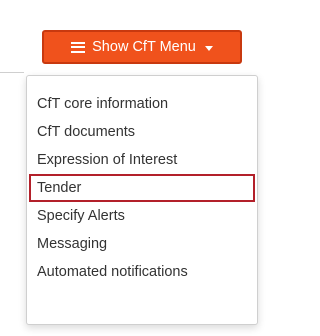 This screenshot has height=336, width=320. I want to click on show-cft-menu-button: Show CfT Menu, so click(142, 47).